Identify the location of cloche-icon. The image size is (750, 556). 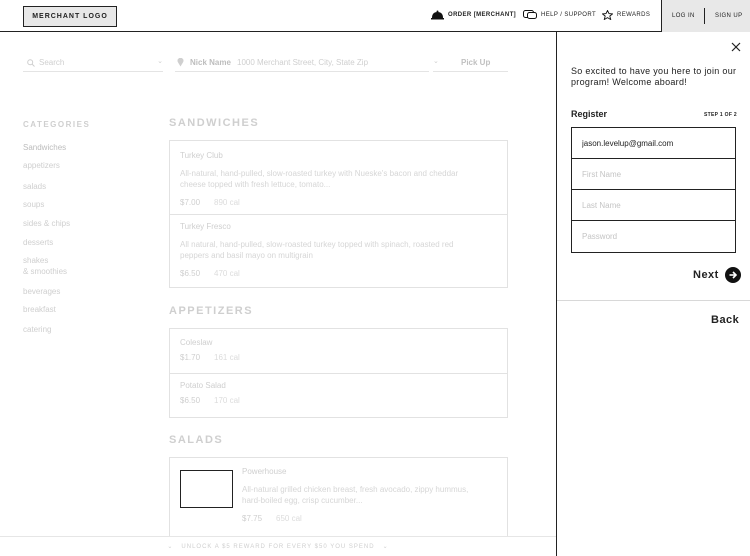
(437, 15).